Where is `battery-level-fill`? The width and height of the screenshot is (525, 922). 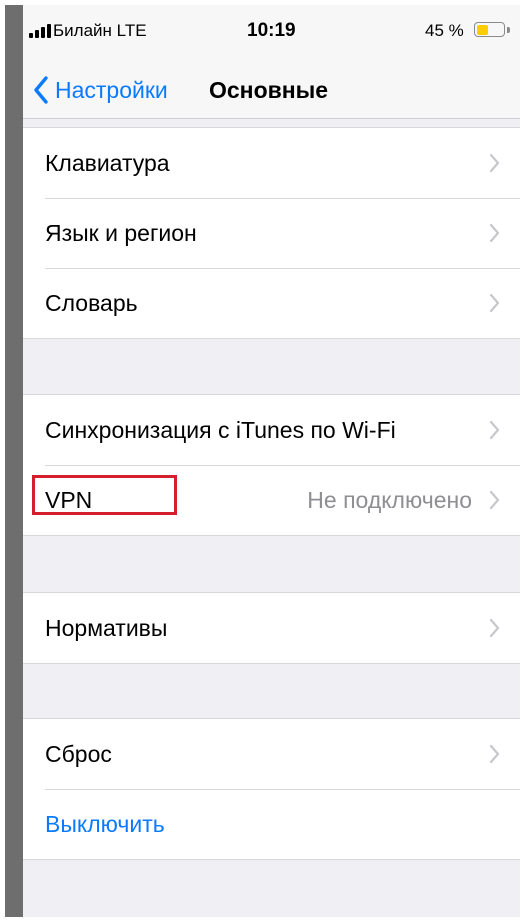 battery-level-fill is located at coordinates (482, 29).